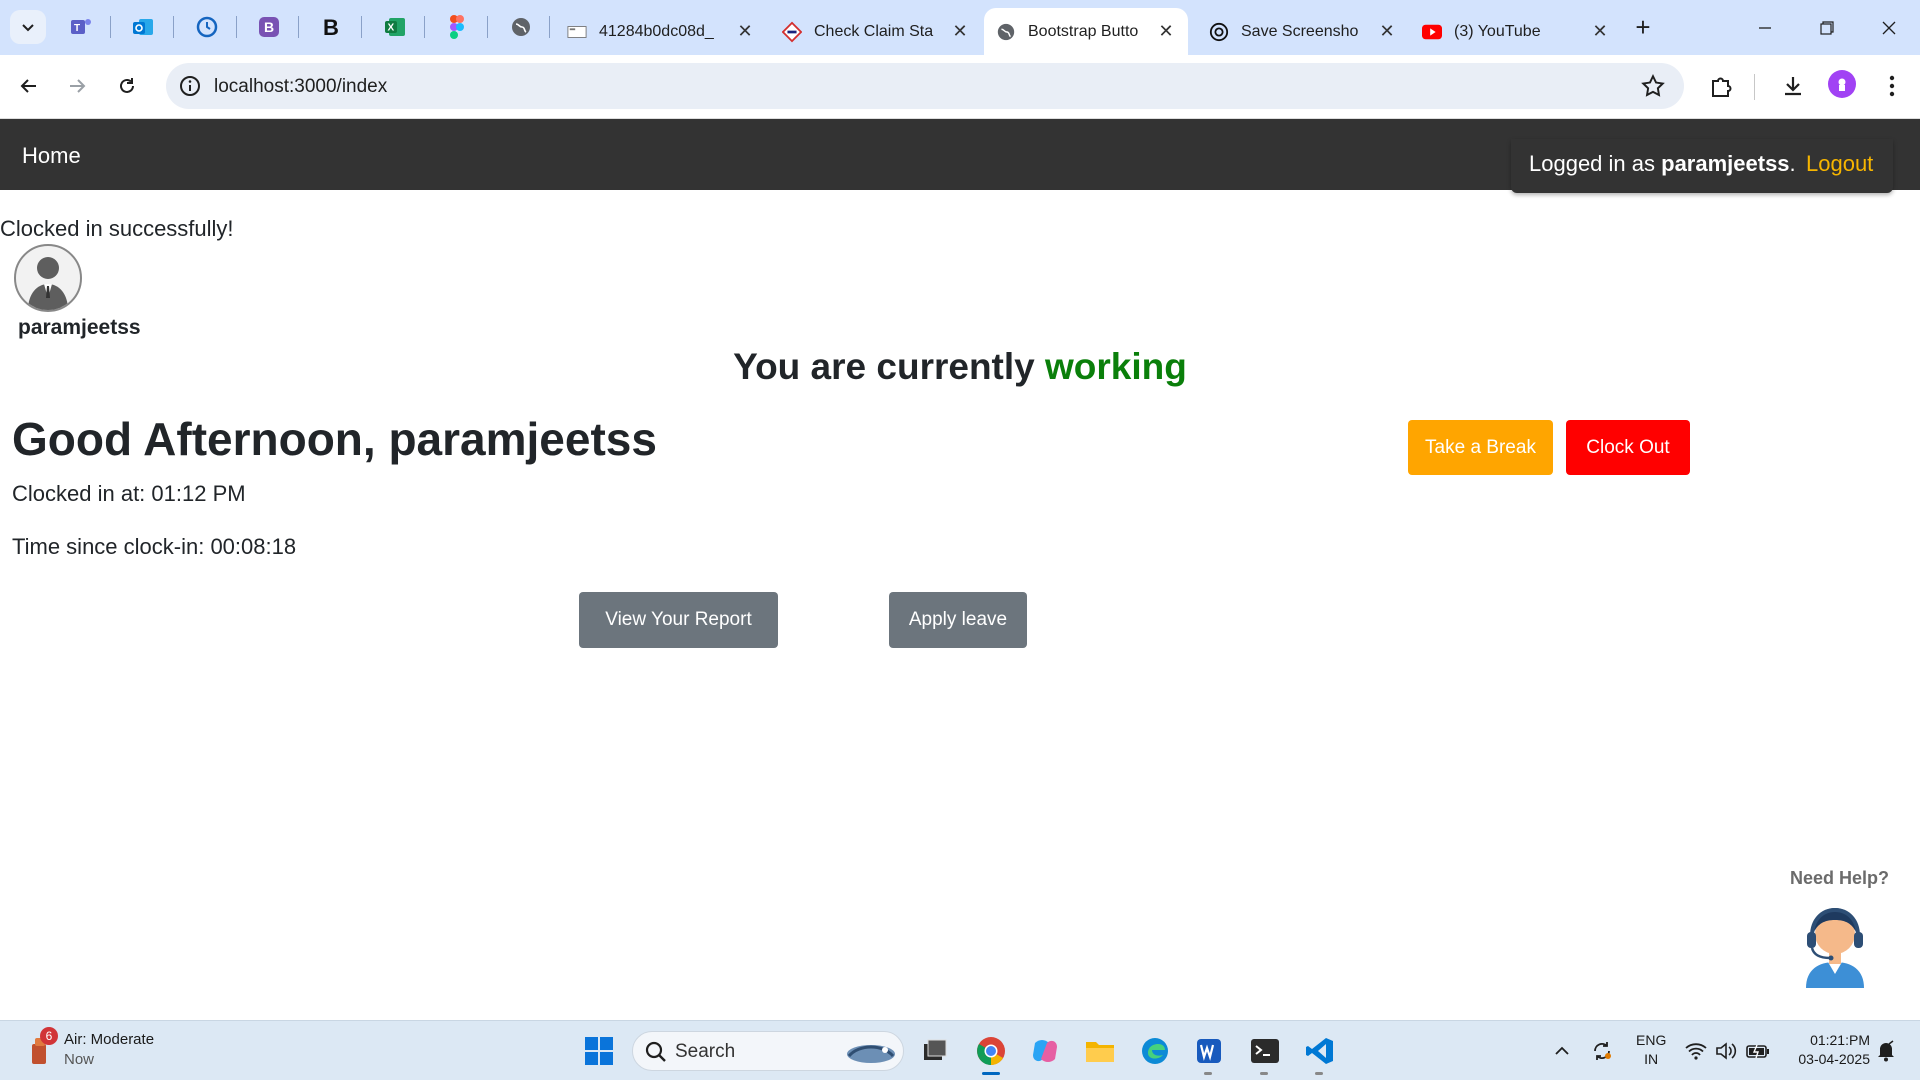 The image size is (1920, 1080). I want to click on weather-title: Air: Moderate, so click(109, 1039).